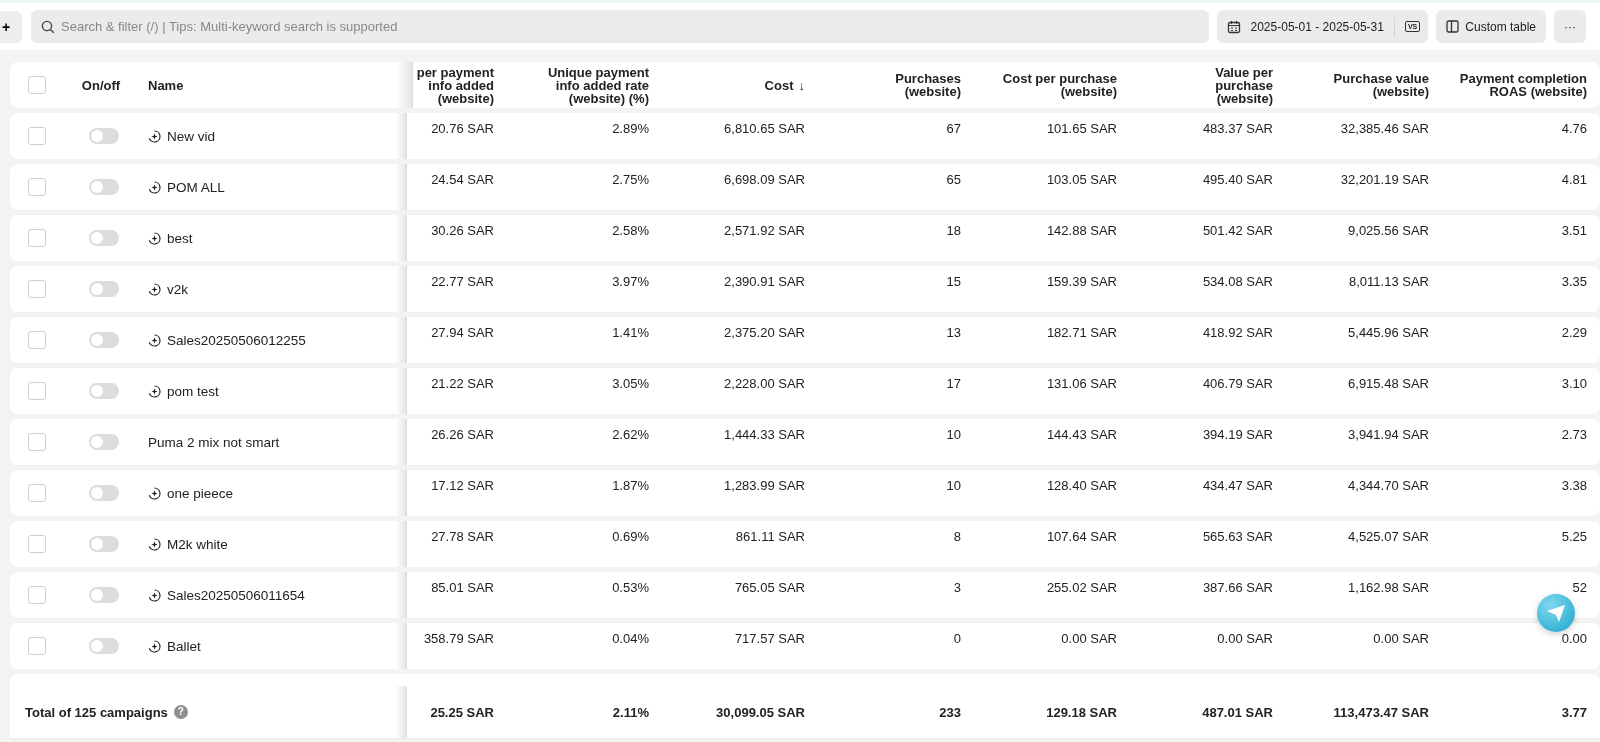 This screenshot has width=1600, height=742. I want to click on custom-table-button: Custom table, so click(1491, 26).